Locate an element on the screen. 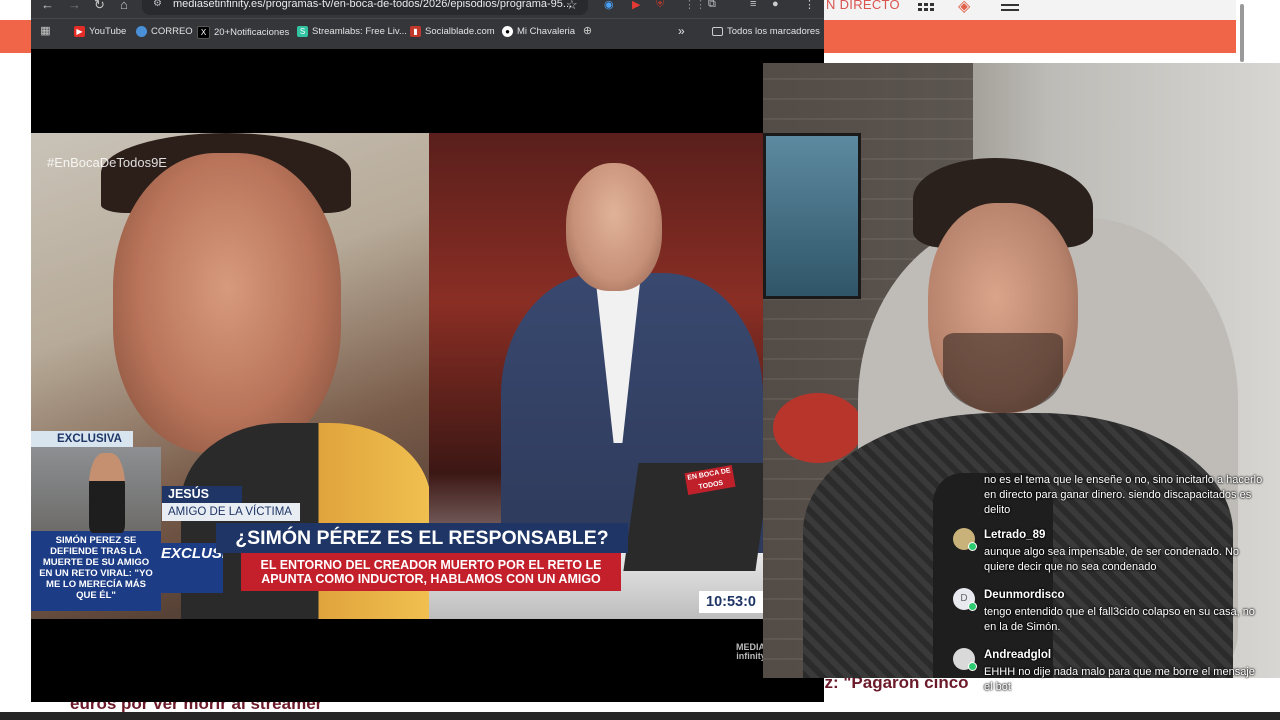  broadcast-clock: 10:53:0 is located at coordinates (731, 602).